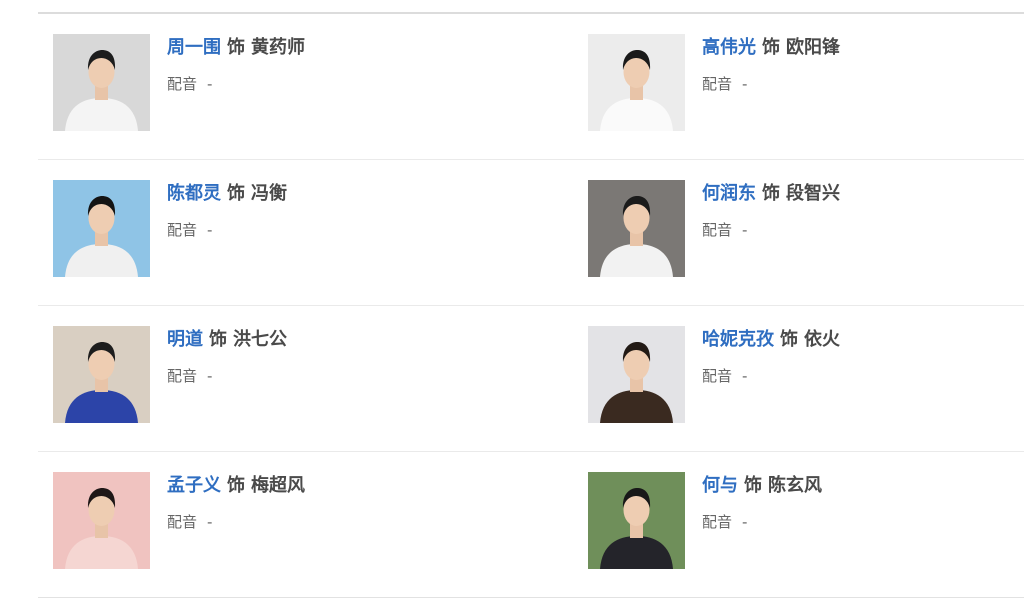 The width and height of the screenshot is (1024, 598). Describe the element at coordinates (822, 339) in the screenshot. I see `role-name: 依火` at that location.